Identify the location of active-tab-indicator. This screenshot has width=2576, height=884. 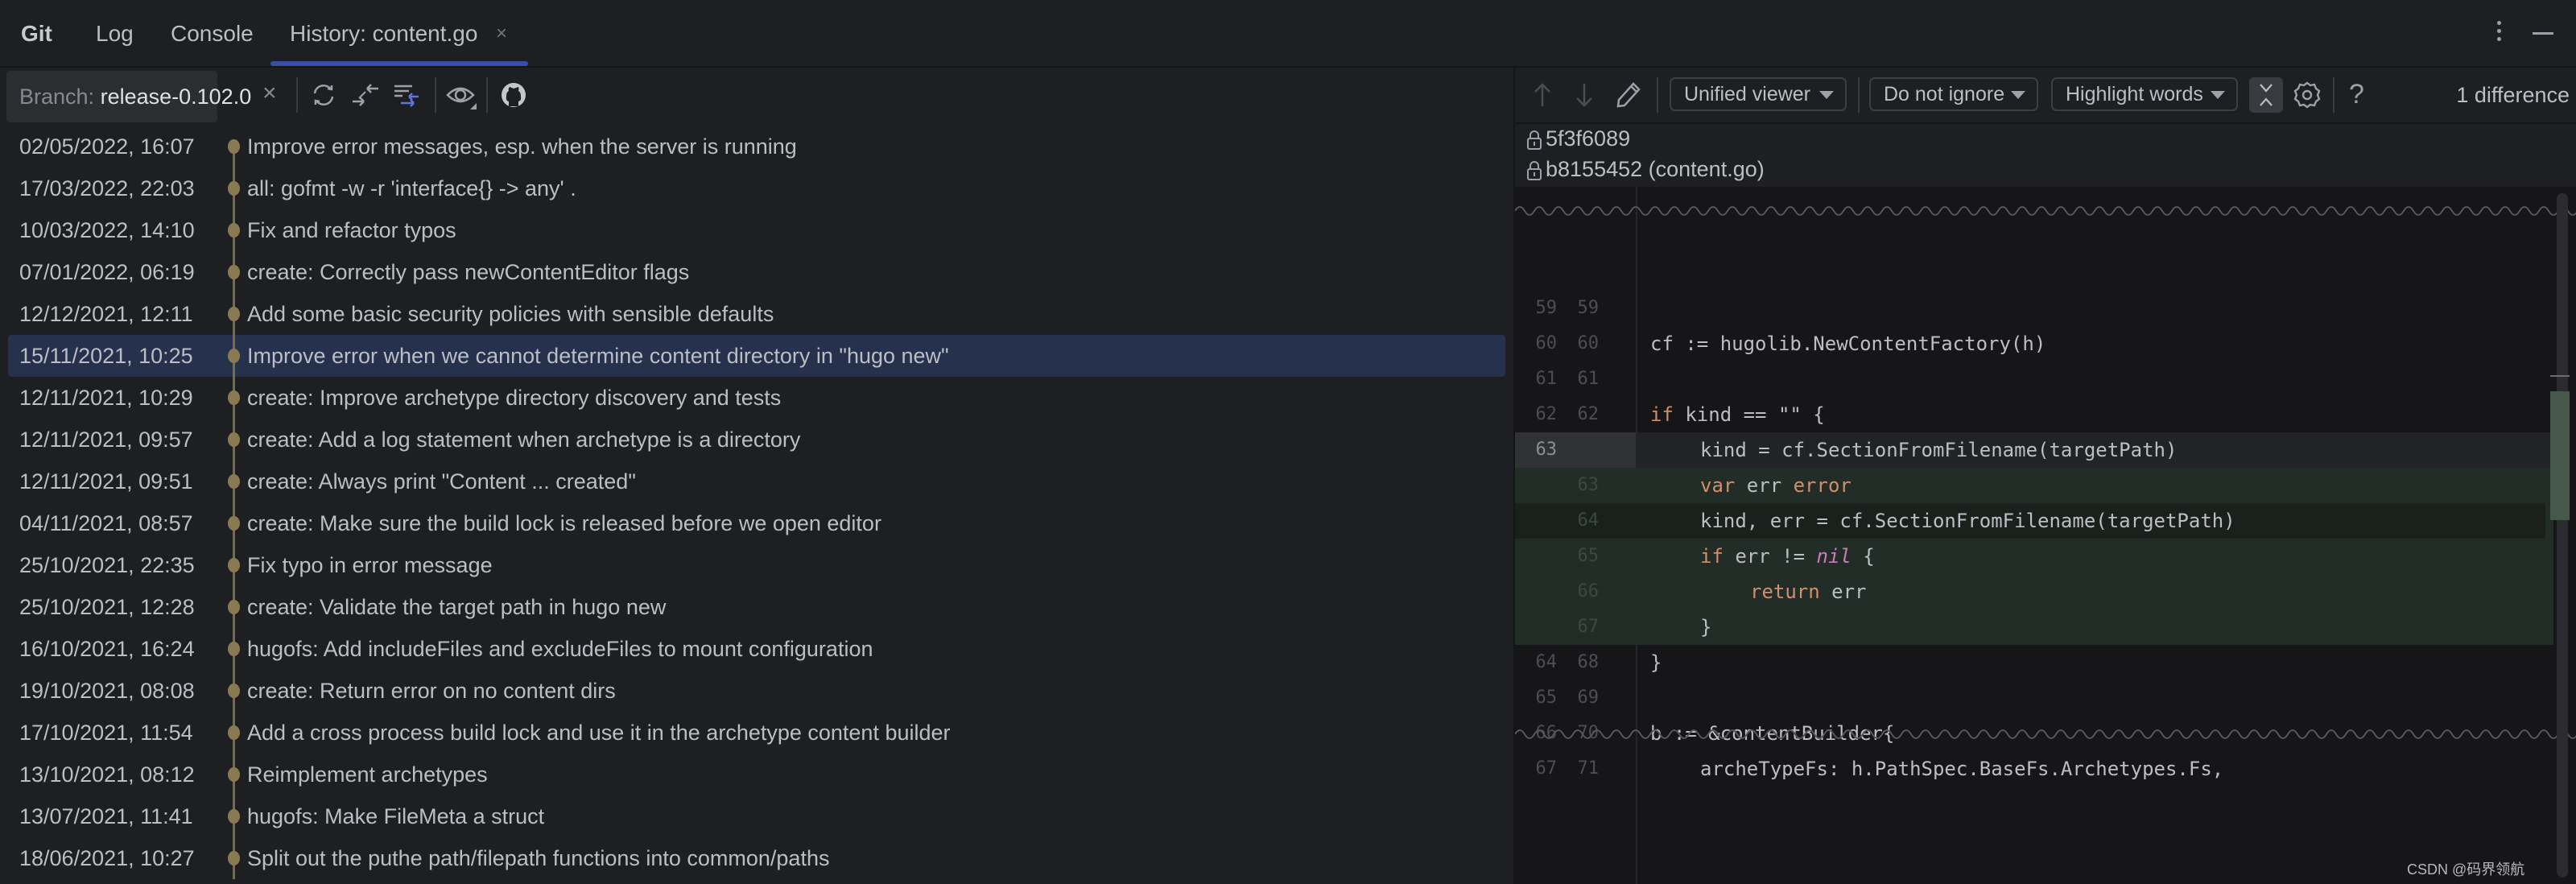
(399, 63).